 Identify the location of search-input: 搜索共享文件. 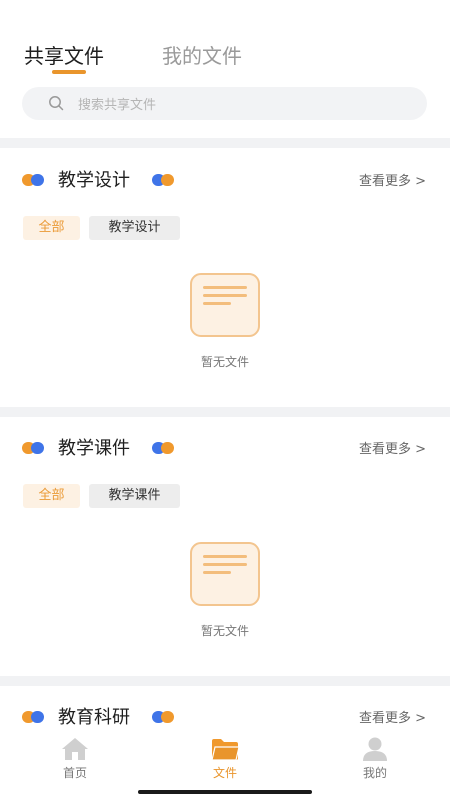
(224, 103).